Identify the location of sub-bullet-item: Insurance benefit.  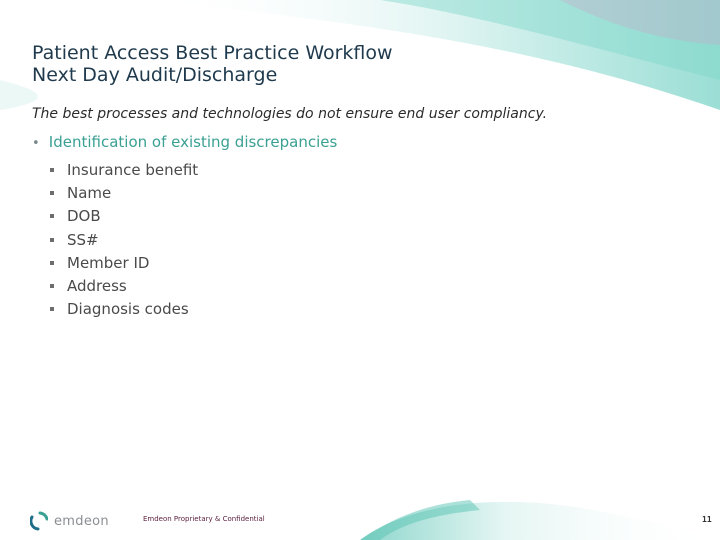
(124, 169).